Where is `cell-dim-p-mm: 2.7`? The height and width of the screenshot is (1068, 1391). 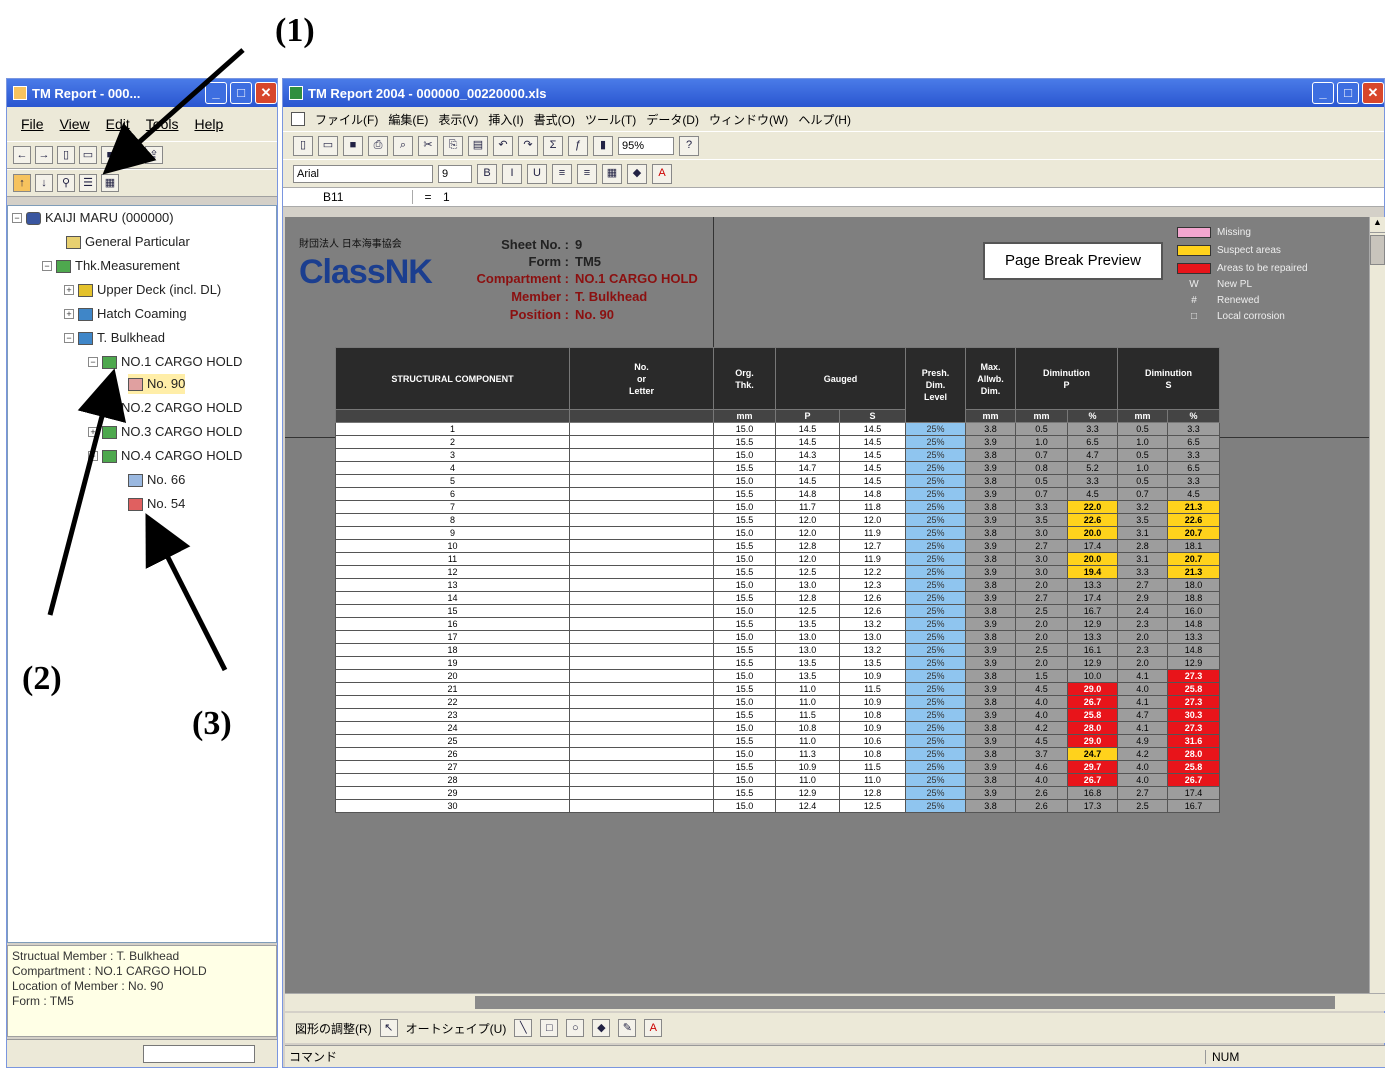 cell-dim-p-mm: 2.7 is located at coordinates (1041, 598).